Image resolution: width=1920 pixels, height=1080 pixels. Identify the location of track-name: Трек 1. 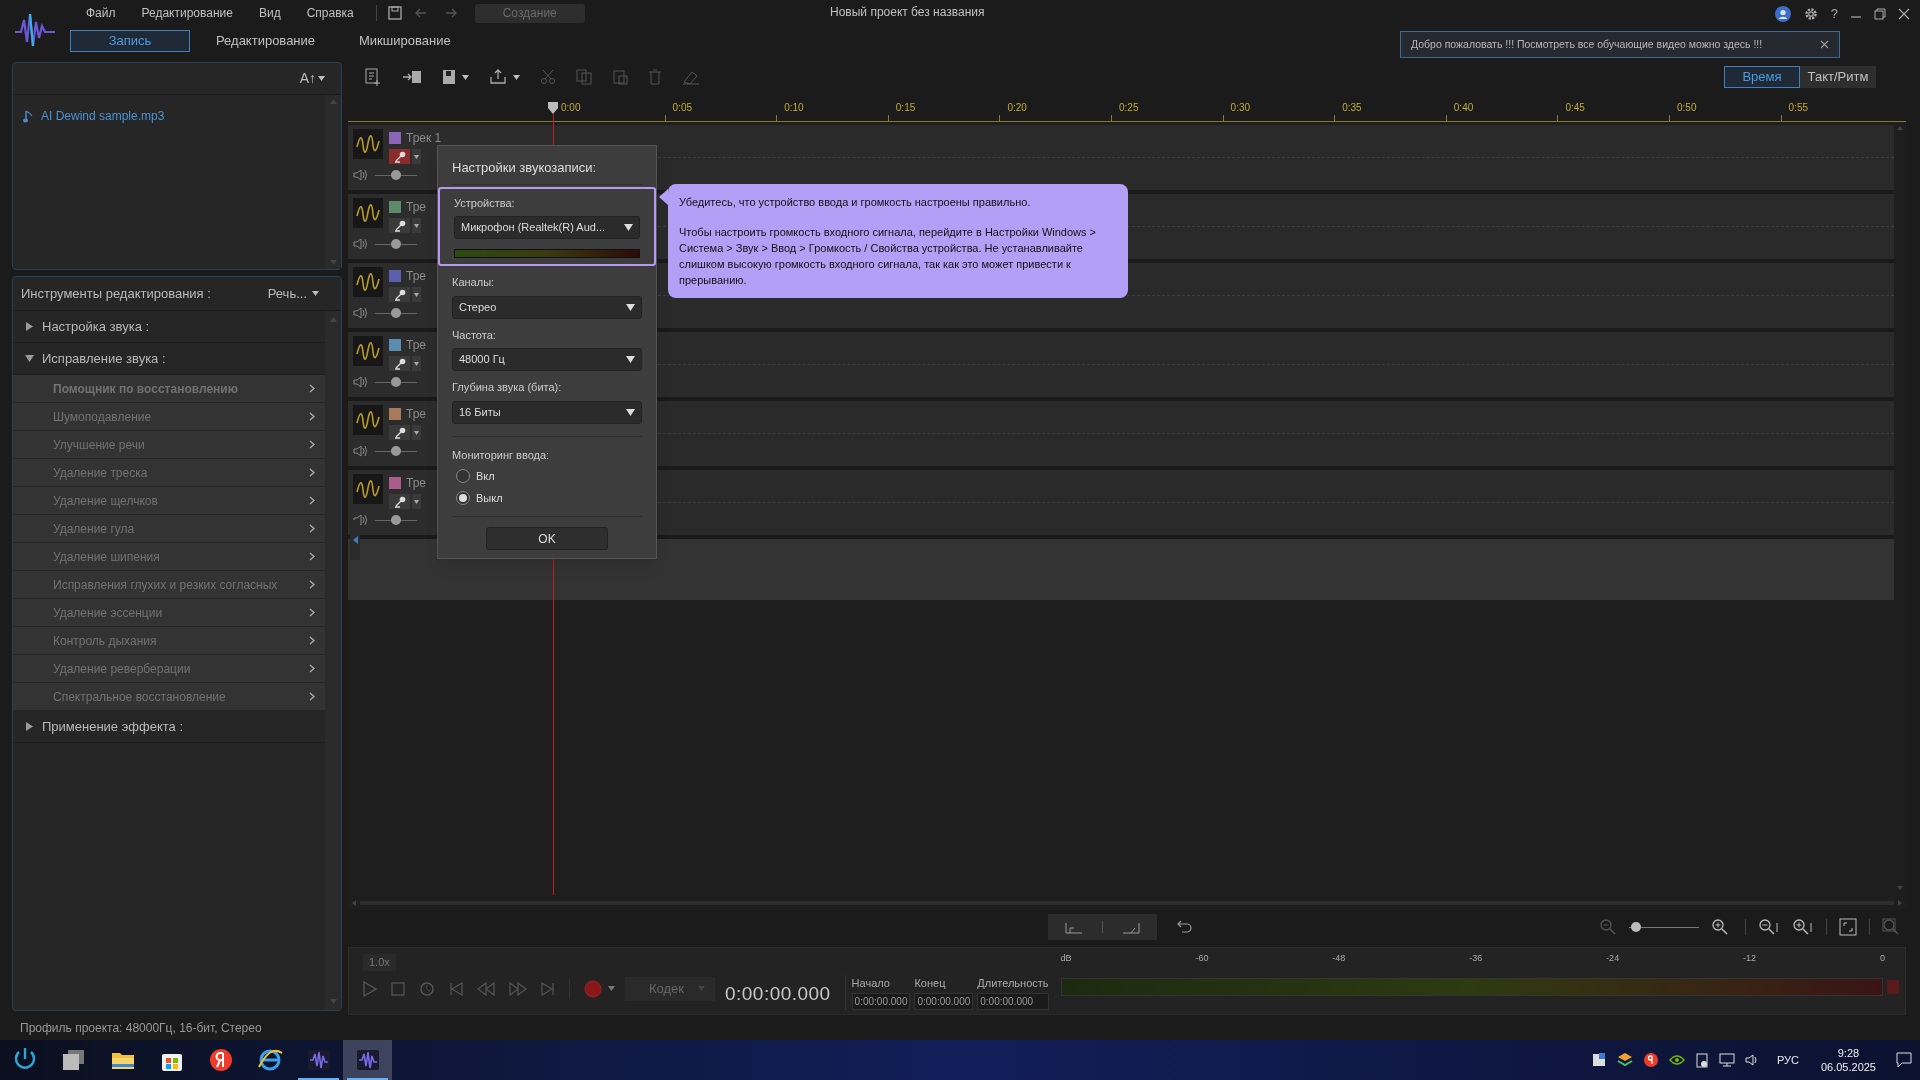
(424, 138).